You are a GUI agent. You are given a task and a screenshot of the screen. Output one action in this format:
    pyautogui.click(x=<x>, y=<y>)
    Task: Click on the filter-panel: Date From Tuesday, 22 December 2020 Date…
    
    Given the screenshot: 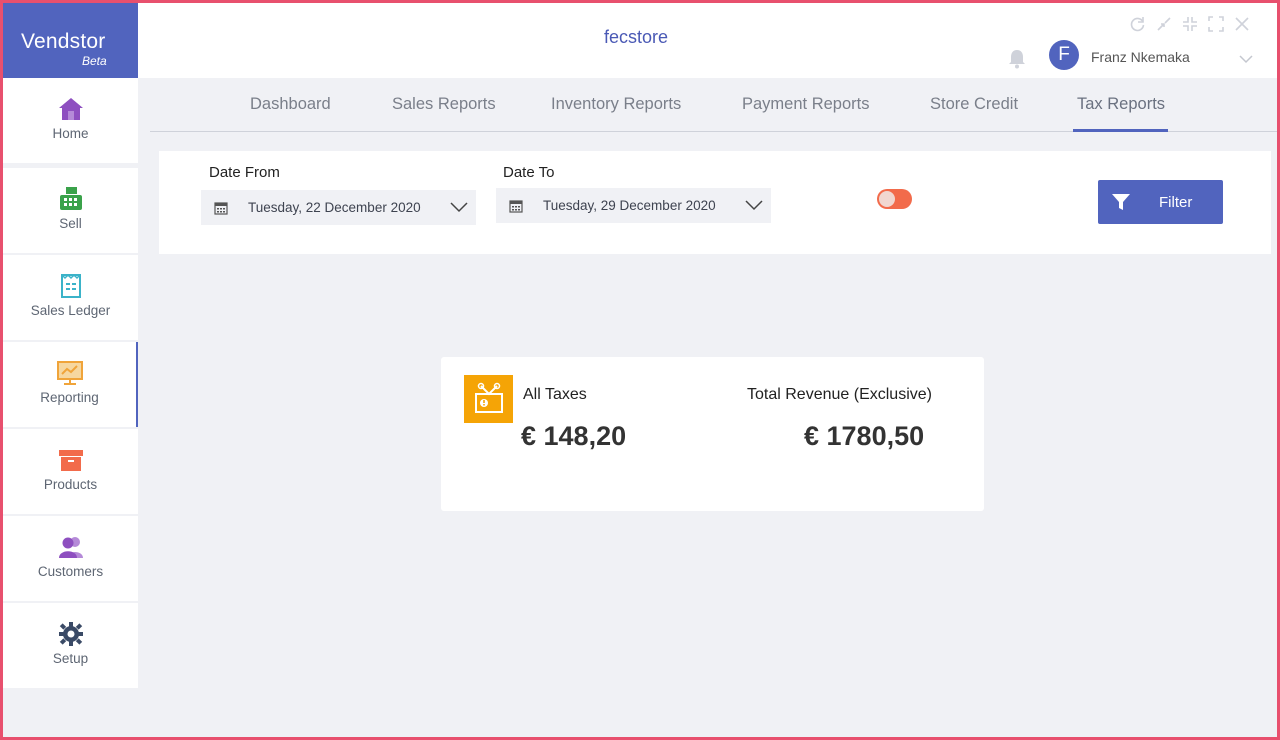 What is the action you would take?
    pyautogui.click(x=715, y=202)
    